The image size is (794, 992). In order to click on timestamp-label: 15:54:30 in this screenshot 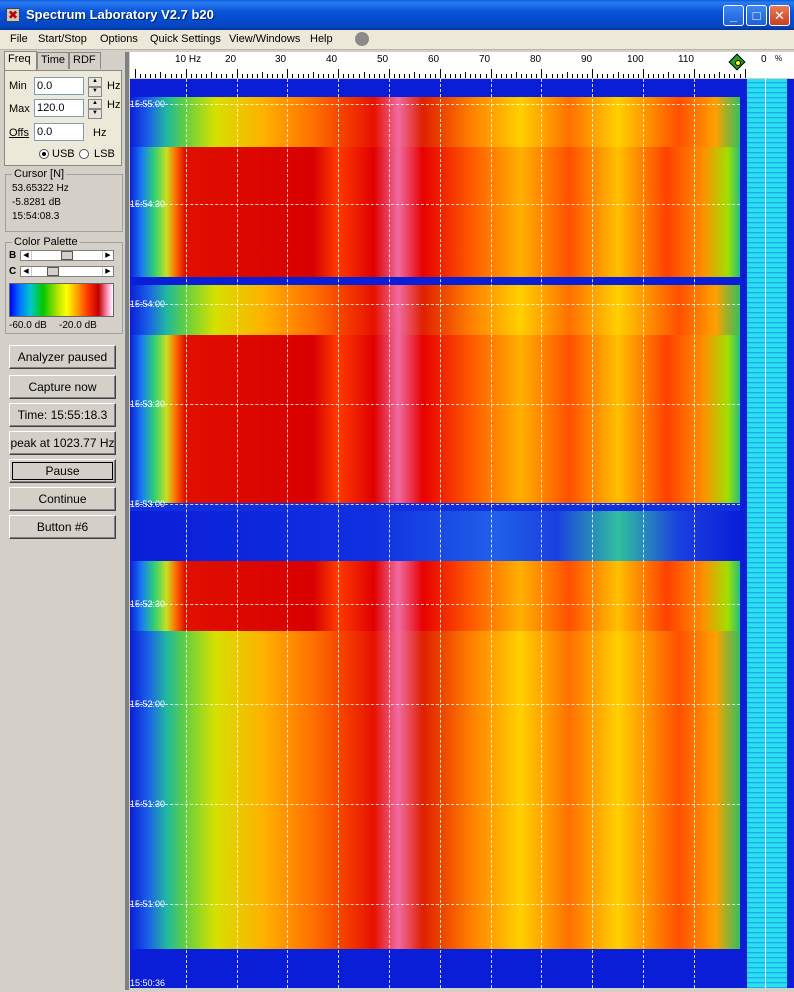, I will do `click(148, 204)`.